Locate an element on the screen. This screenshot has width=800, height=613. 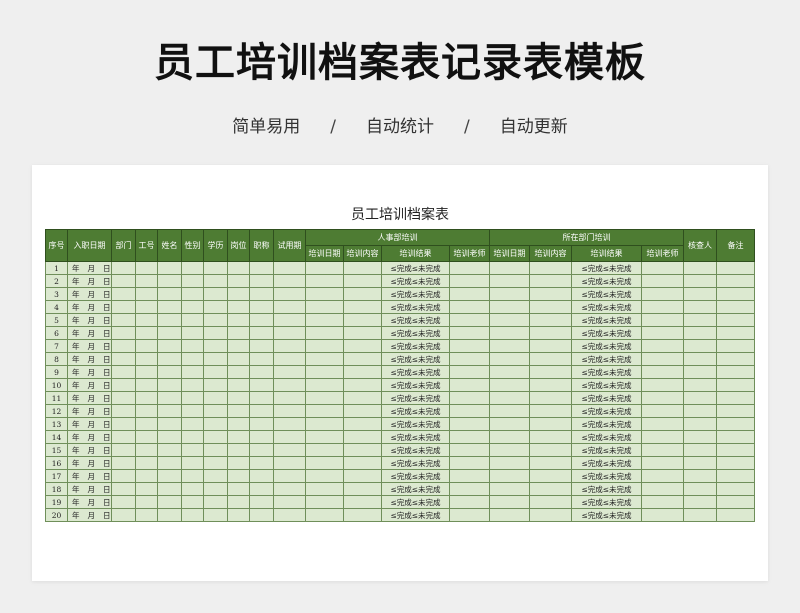
remarks-cell is located at coordinates (735, 333).